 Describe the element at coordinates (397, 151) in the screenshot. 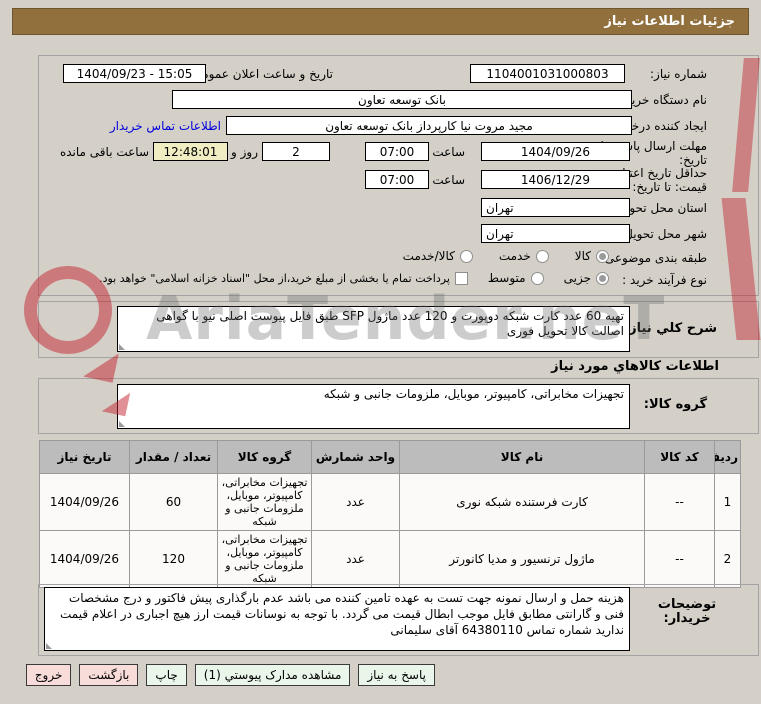

I see `reply-deadline-hour-field: 07:00` at that location.